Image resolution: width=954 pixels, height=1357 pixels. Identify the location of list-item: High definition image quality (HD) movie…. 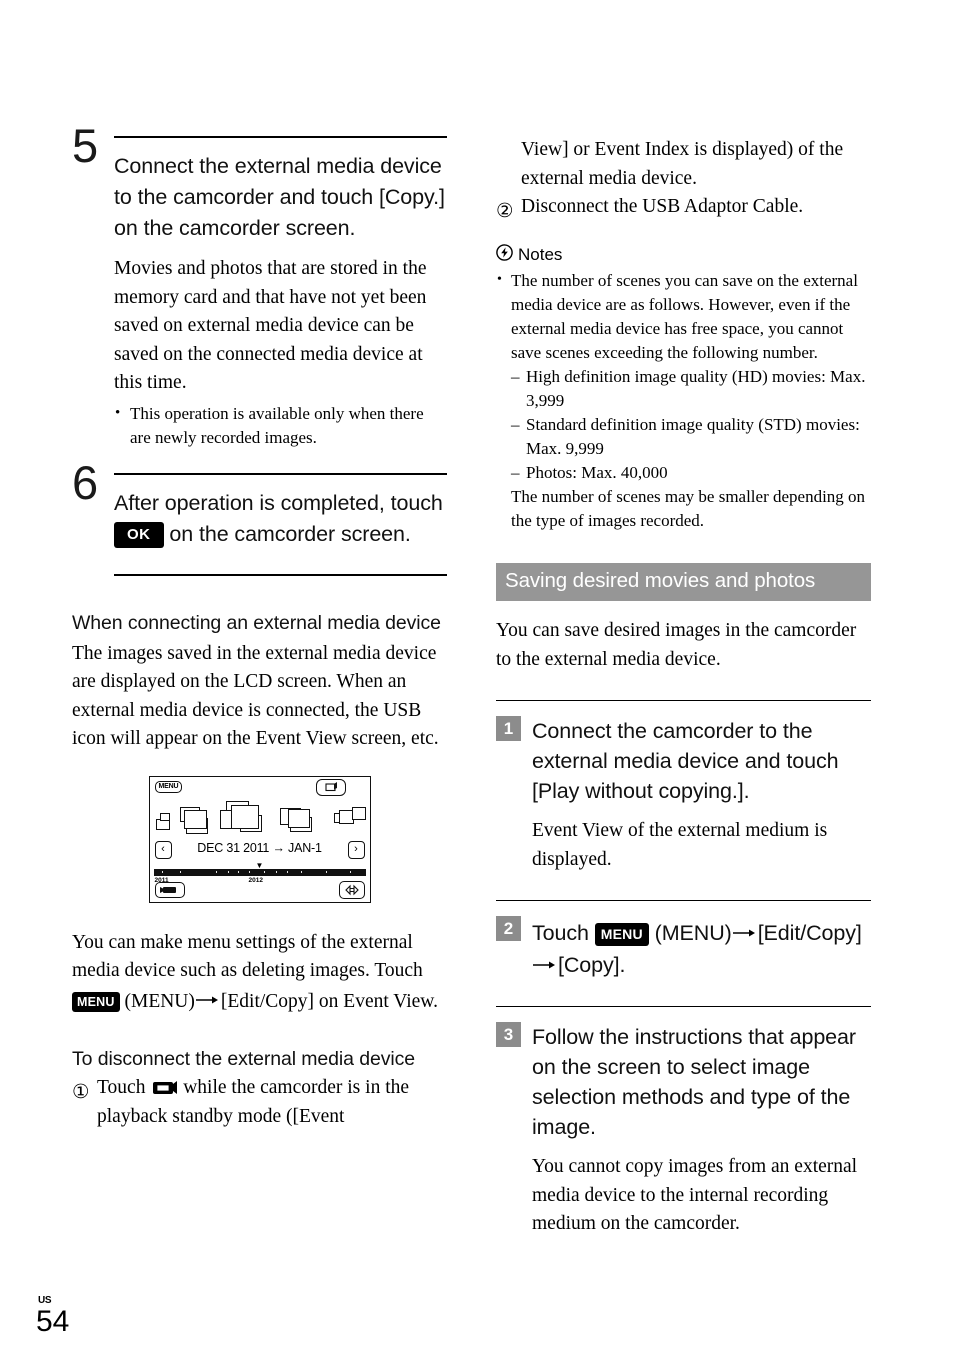
(691, 389).